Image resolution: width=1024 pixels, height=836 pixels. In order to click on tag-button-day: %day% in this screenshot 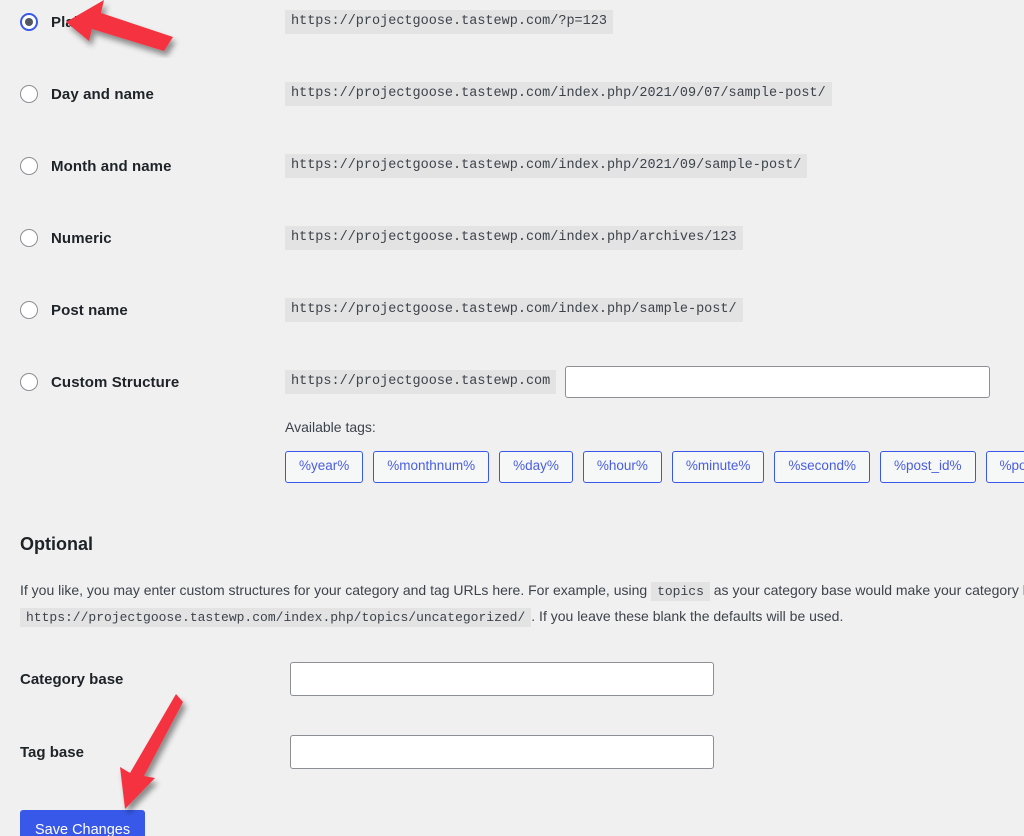, I will do `click(536, 467)`.